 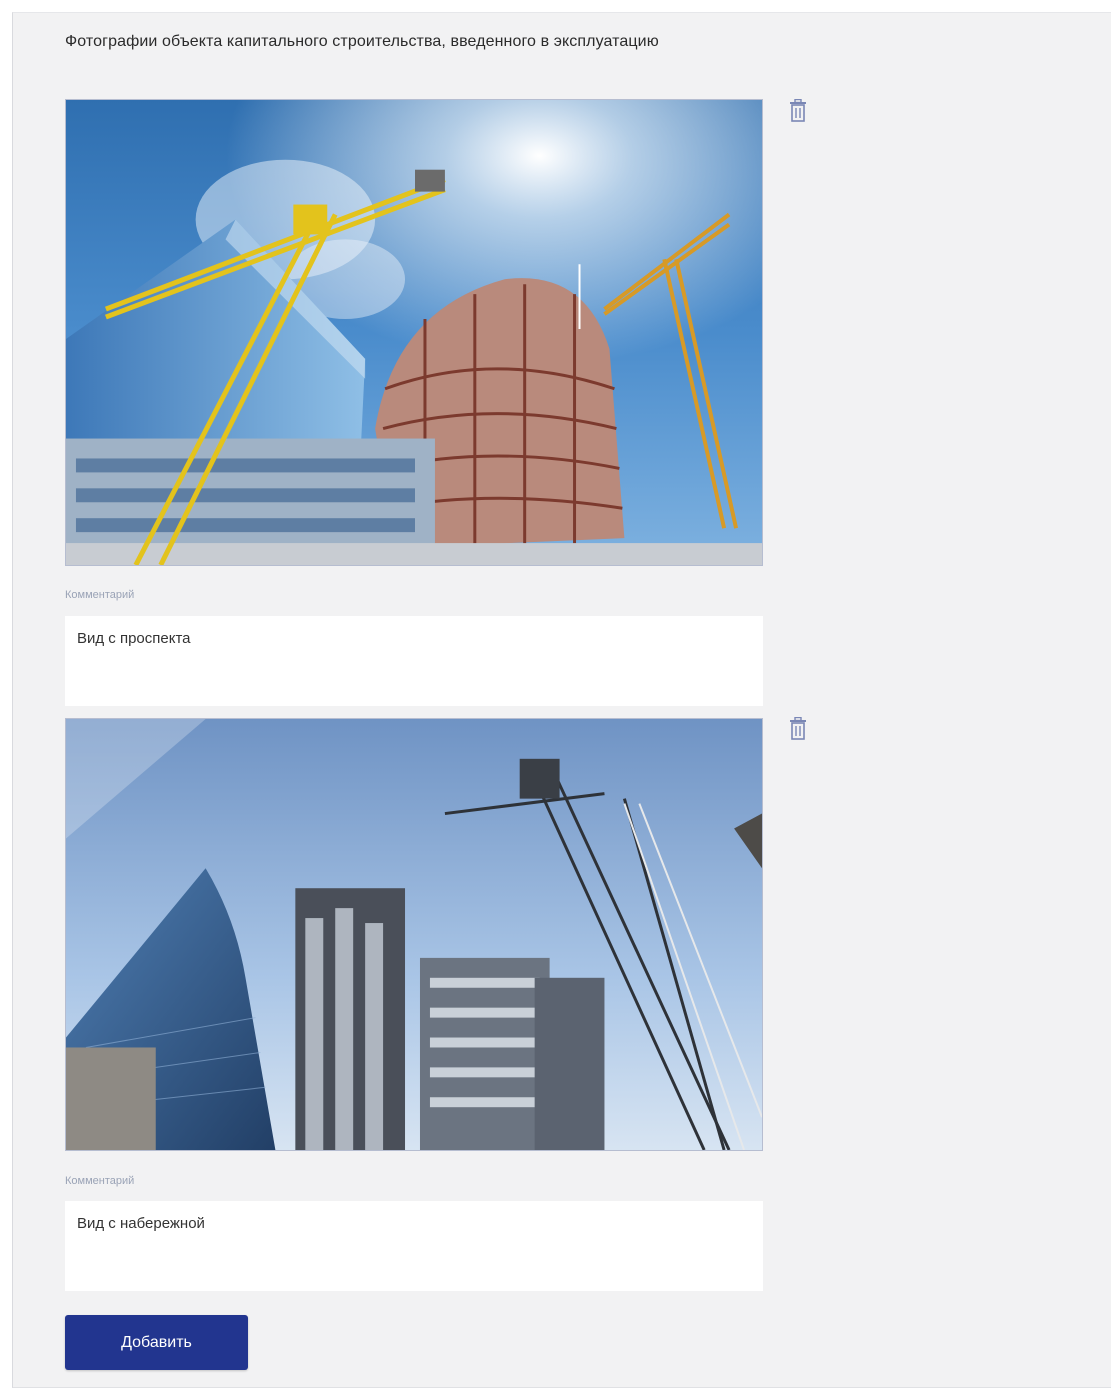 I want to click on add-button: Добавить, so click(x=156, y=1342).